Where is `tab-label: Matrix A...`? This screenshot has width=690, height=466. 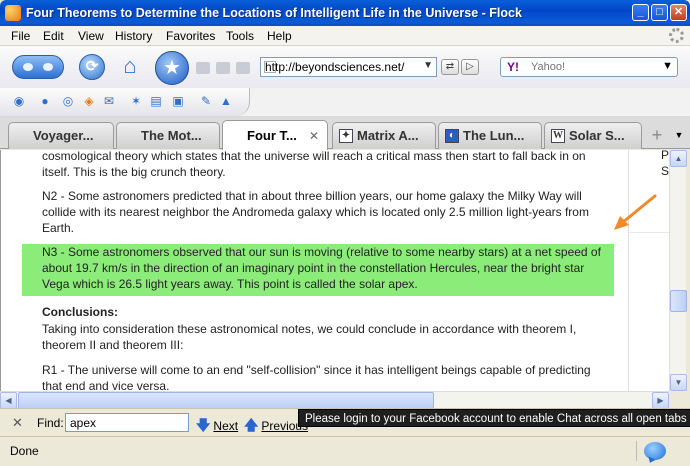 tab-label: Matrix A... is located at coordinates (388, 135).